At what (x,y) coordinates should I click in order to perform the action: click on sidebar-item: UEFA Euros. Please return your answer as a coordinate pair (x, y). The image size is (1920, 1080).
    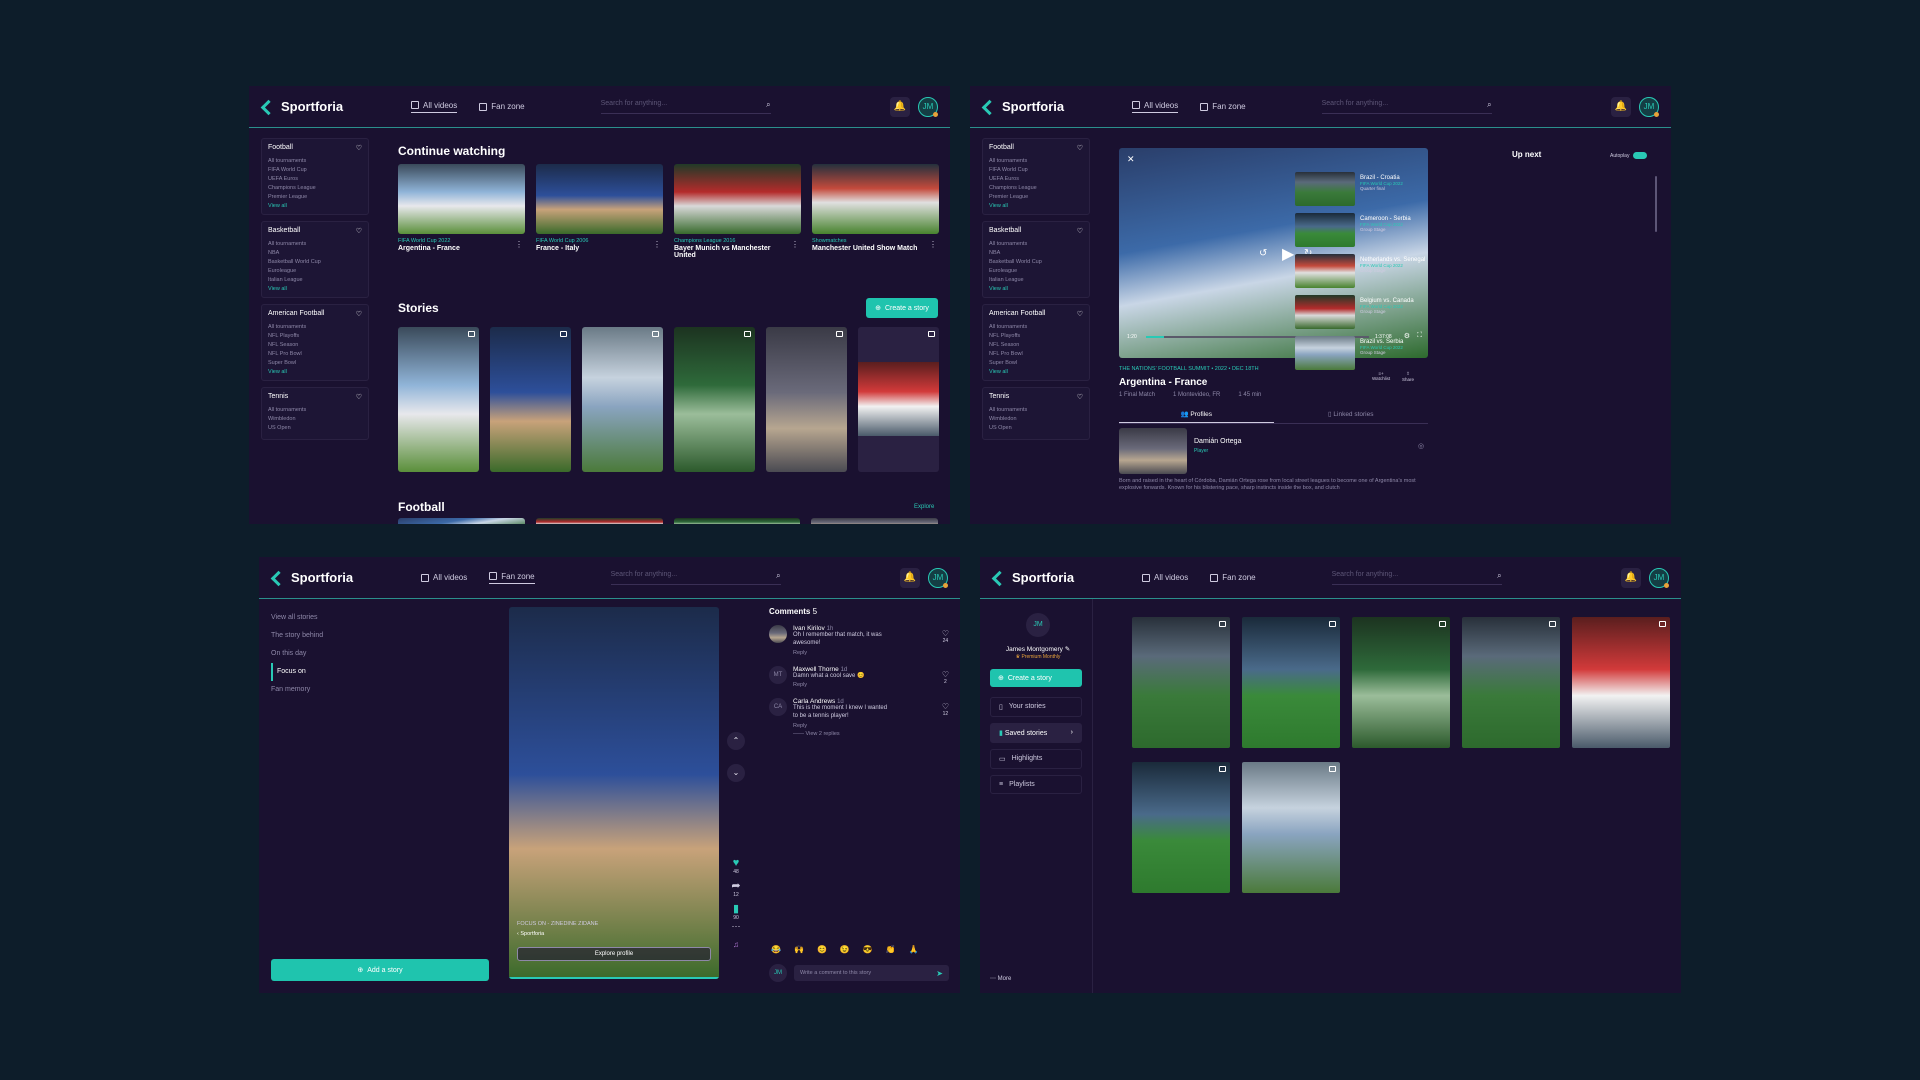
    Looking at the image, I should click on (315, 179).